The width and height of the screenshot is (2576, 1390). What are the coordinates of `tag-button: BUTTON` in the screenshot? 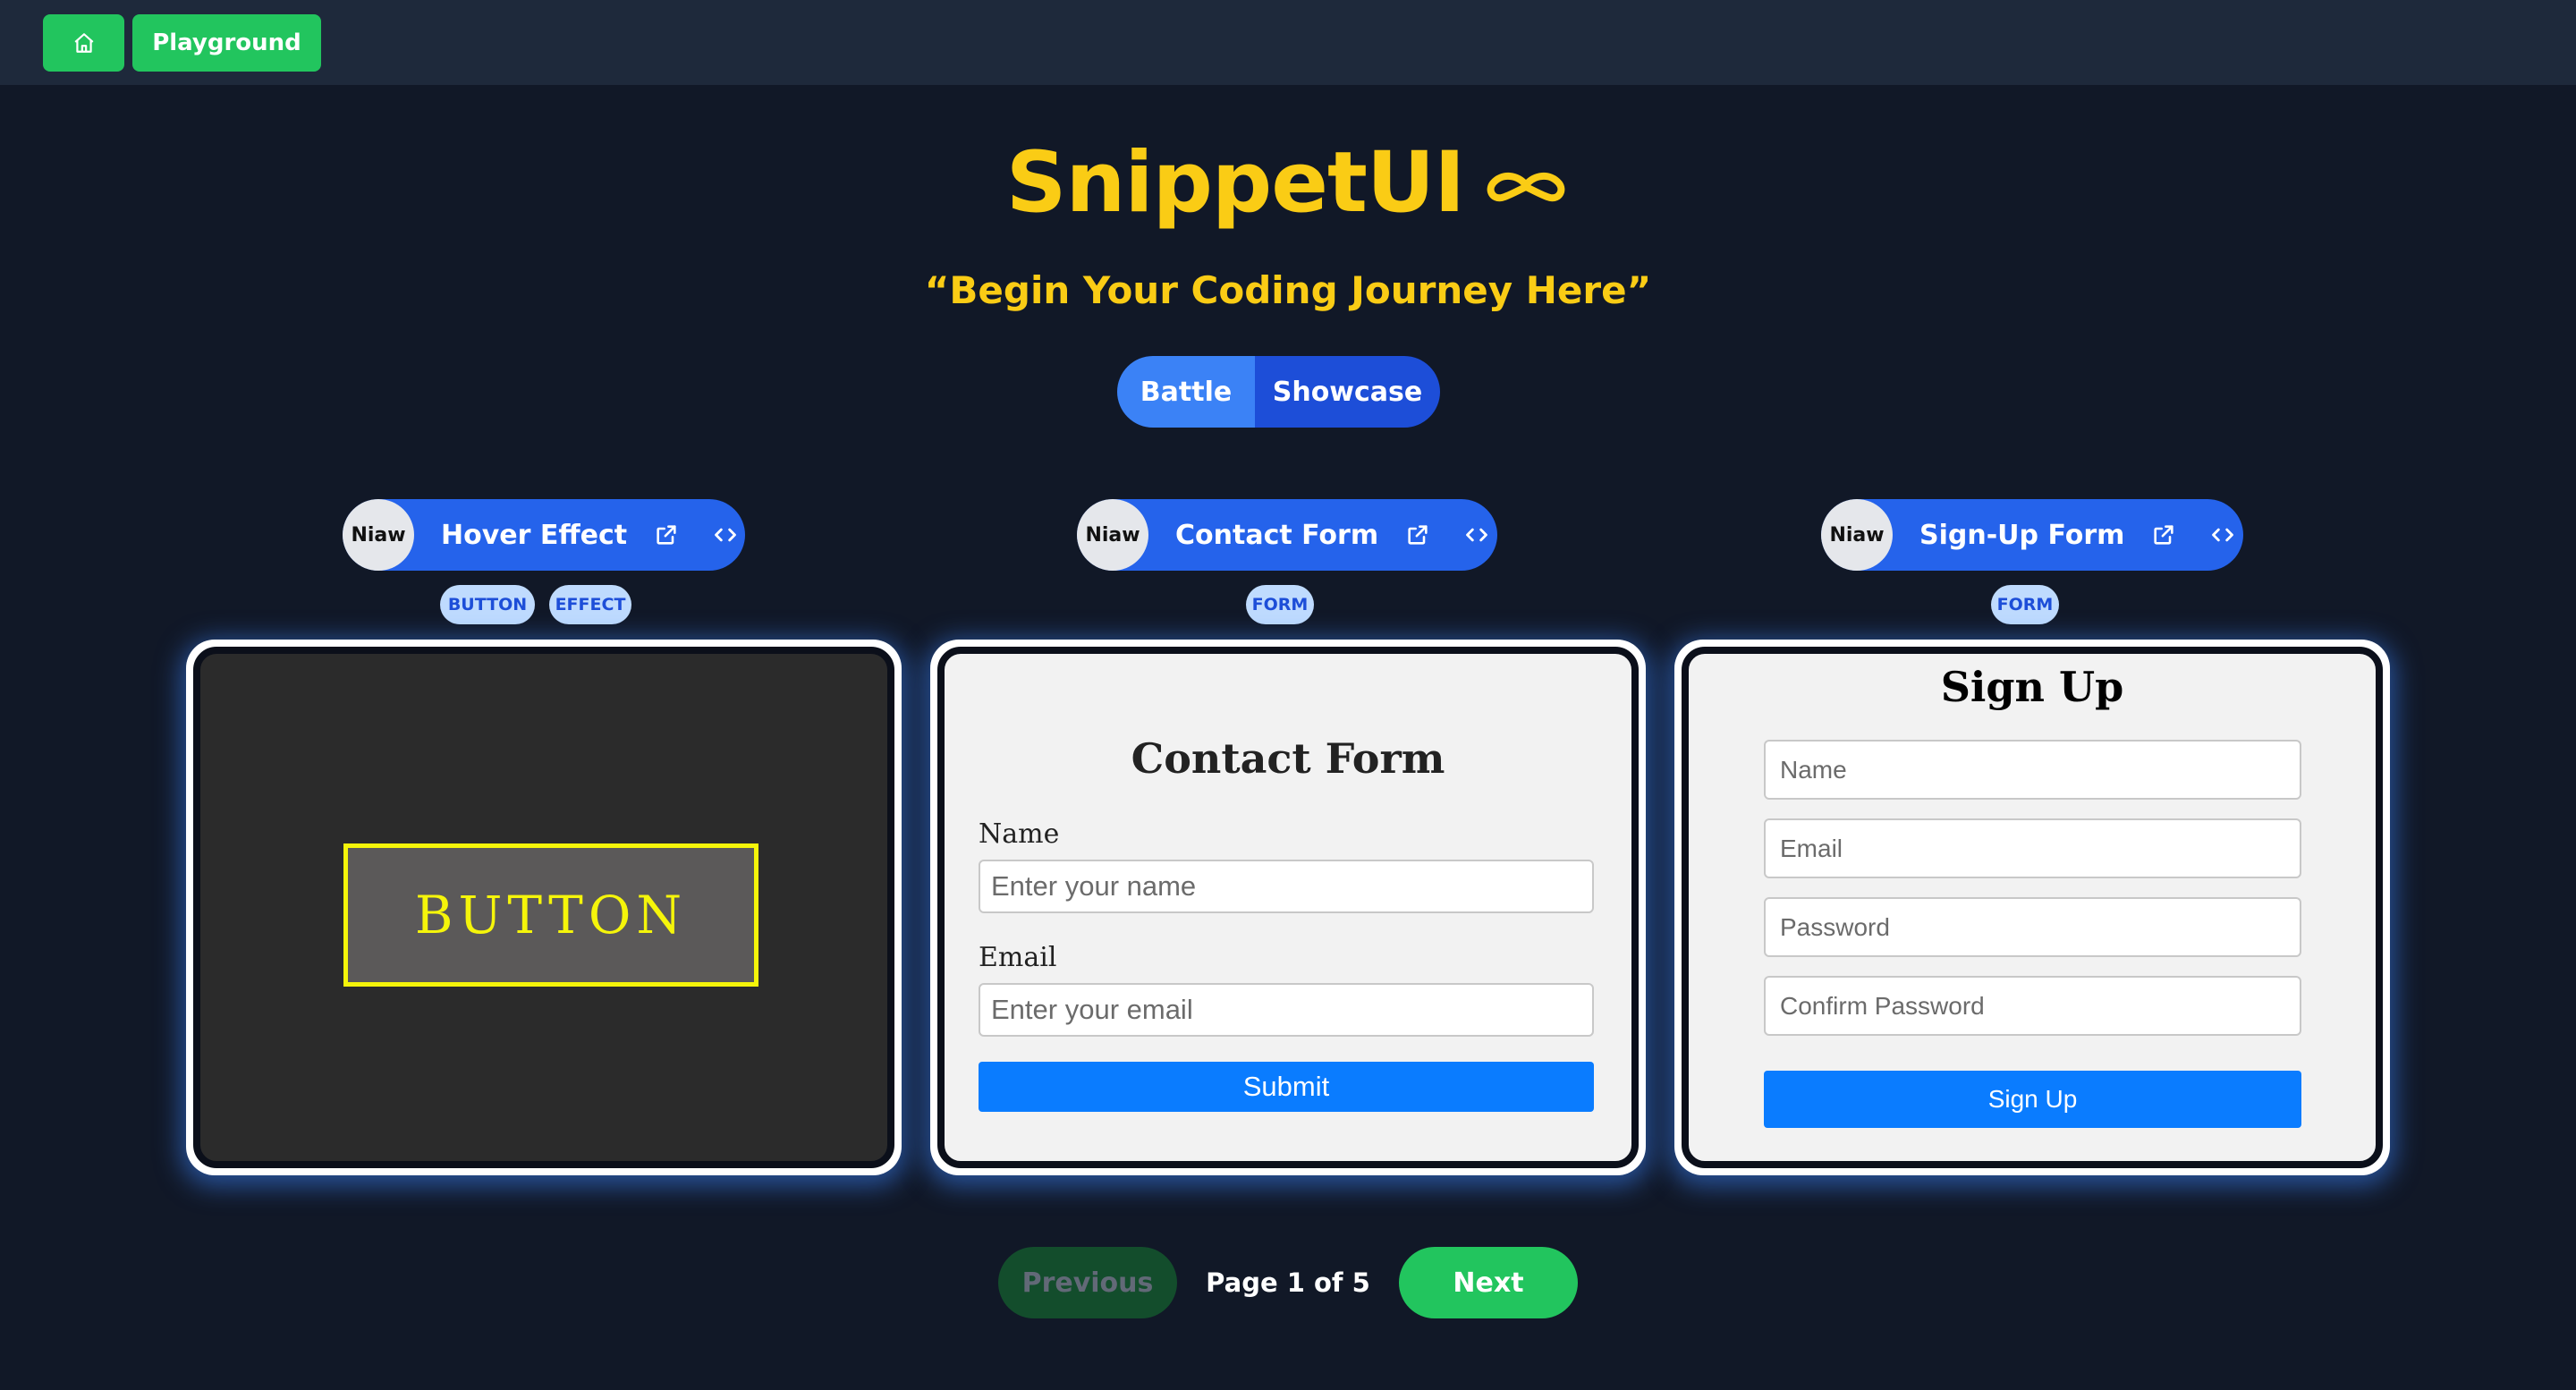 It's located at (487, 604).